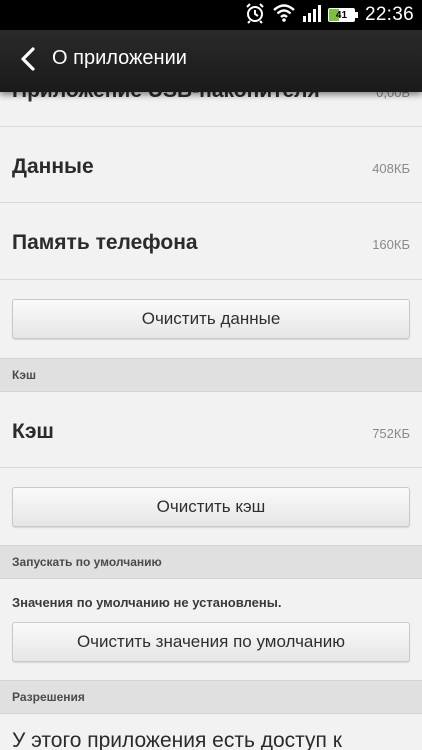 The image size is (422, 750). Describe the element at coordinates (211, 61) in the screenshot. I see `action-bar: О приложении` at that location.